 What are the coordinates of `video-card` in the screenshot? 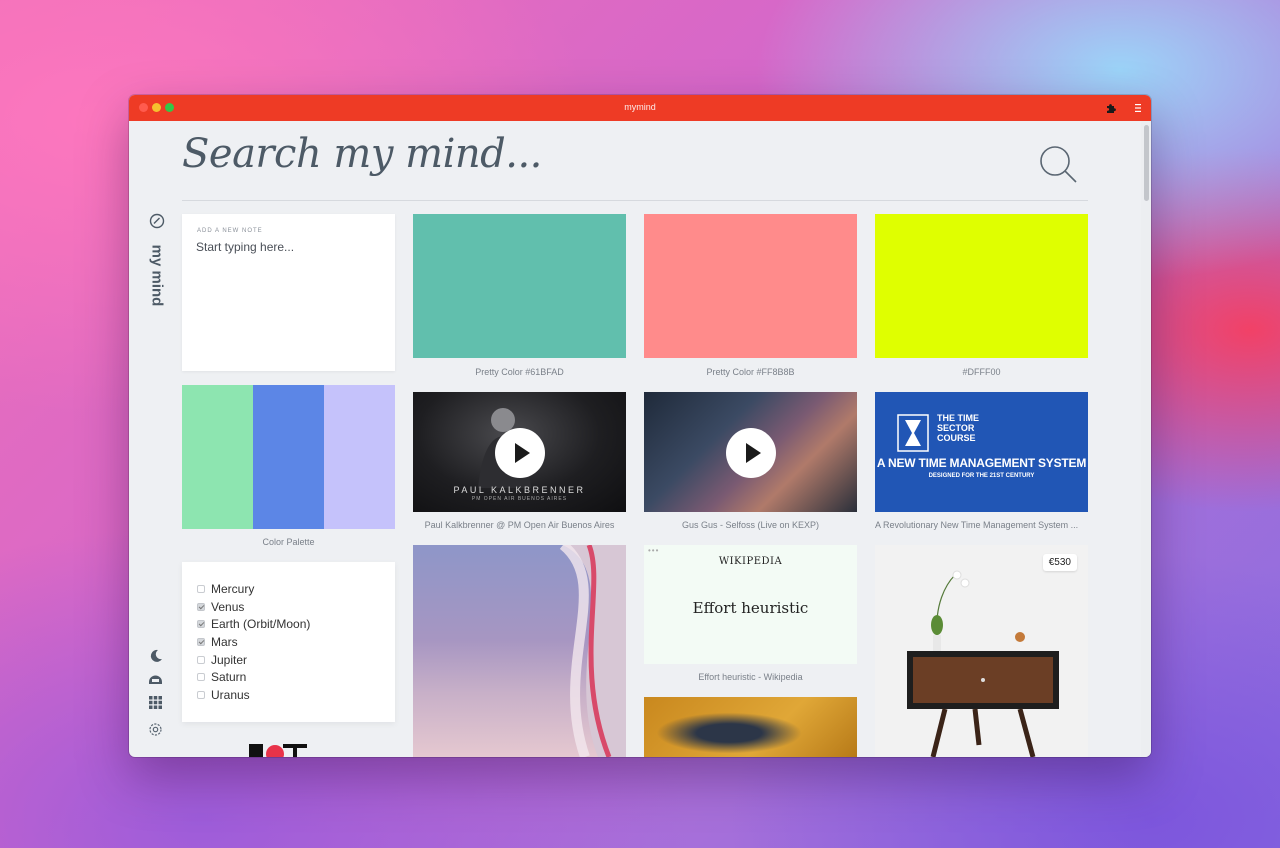 It's located at (750, 452).